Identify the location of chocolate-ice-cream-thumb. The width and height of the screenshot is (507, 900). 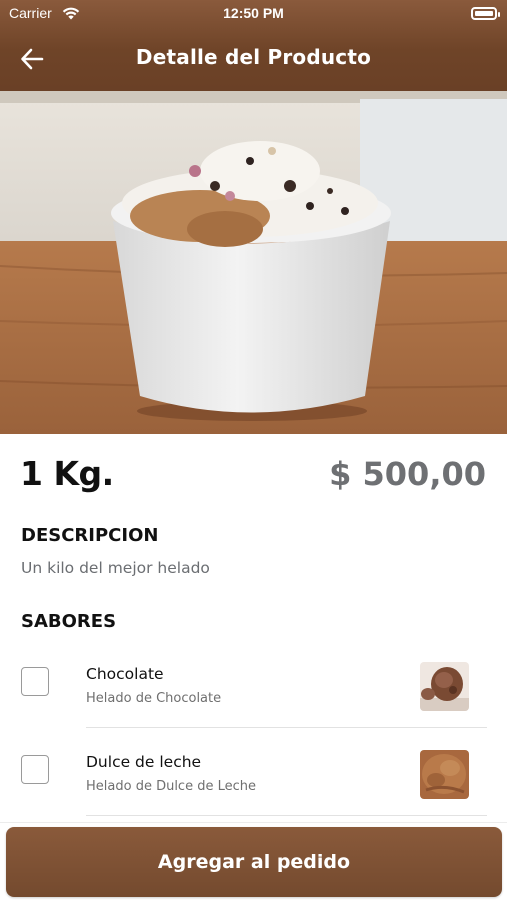
(444, 686).